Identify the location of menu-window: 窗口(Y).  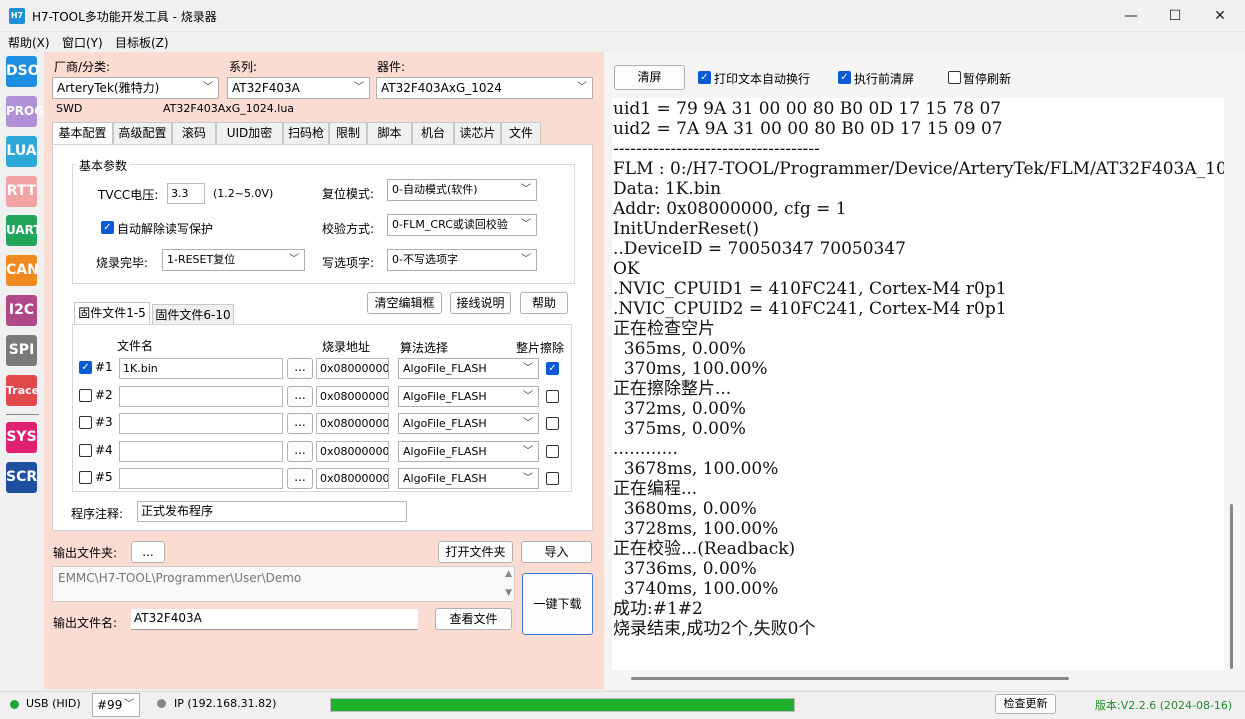
(82, 42).